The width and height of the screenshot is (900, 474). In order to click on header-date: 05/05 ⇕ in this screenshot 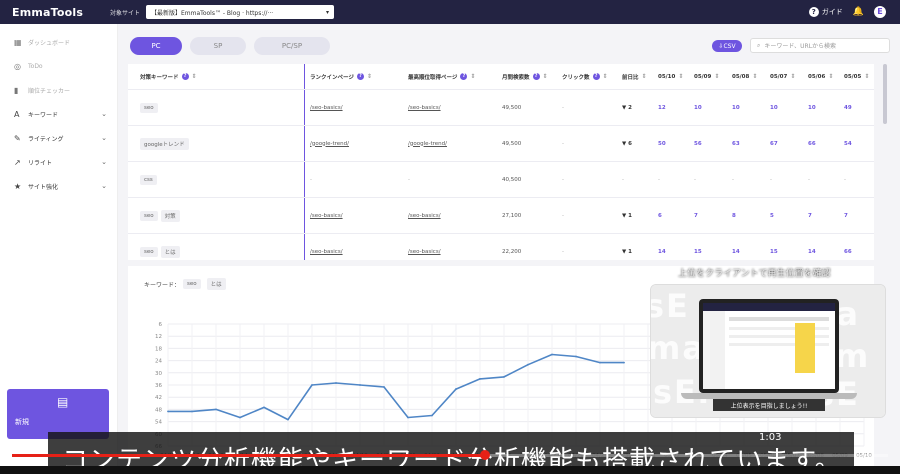, I will do `click(859, 76)`.